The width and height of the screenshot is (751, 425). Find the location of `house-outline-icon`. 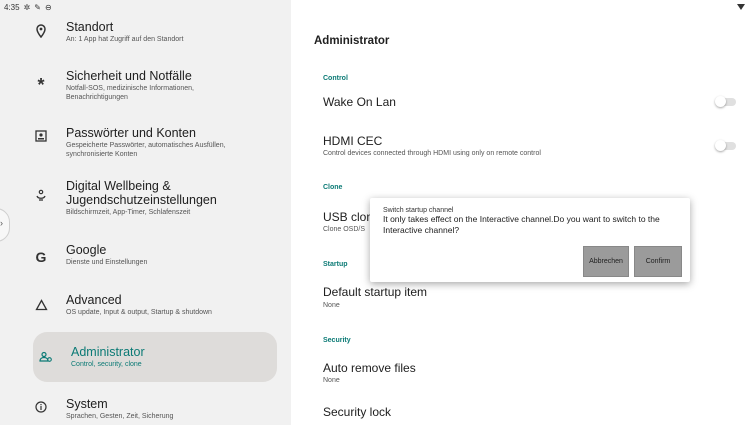

house-outline-icon is located at coordinates (41, 305).